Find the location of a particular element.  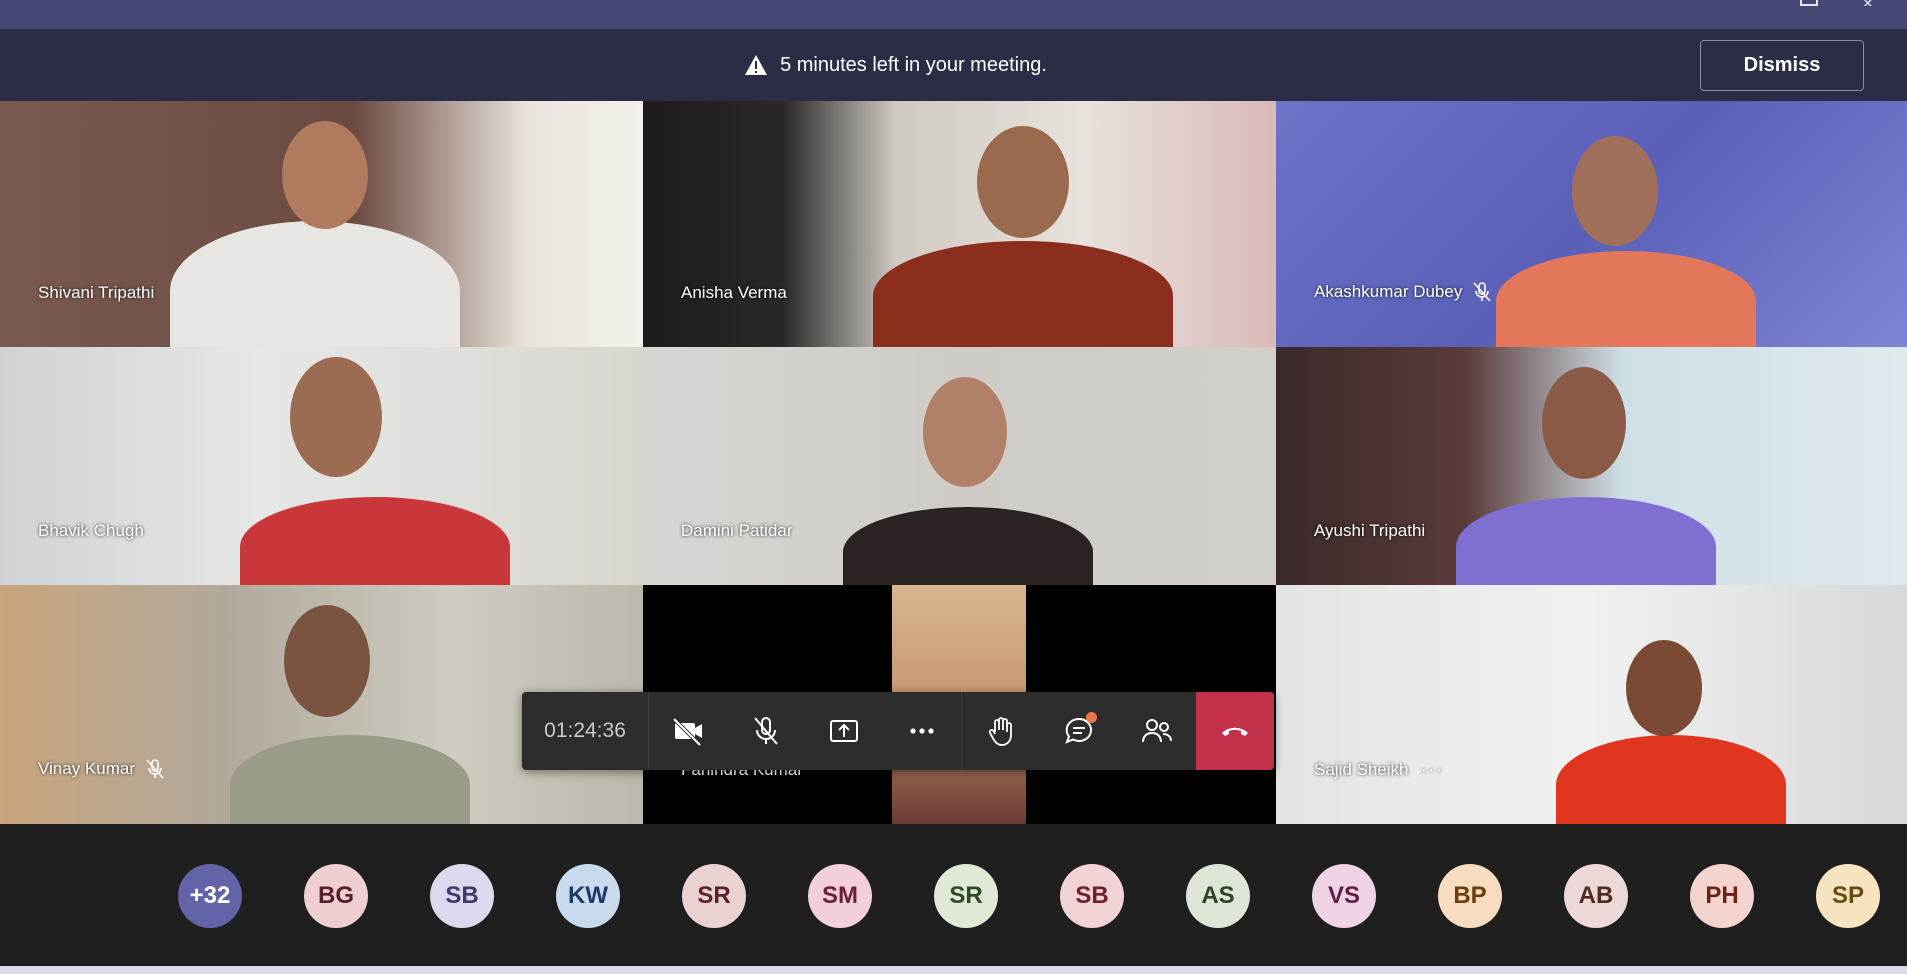

mic-off-icon is located at coordinates (766, 731).